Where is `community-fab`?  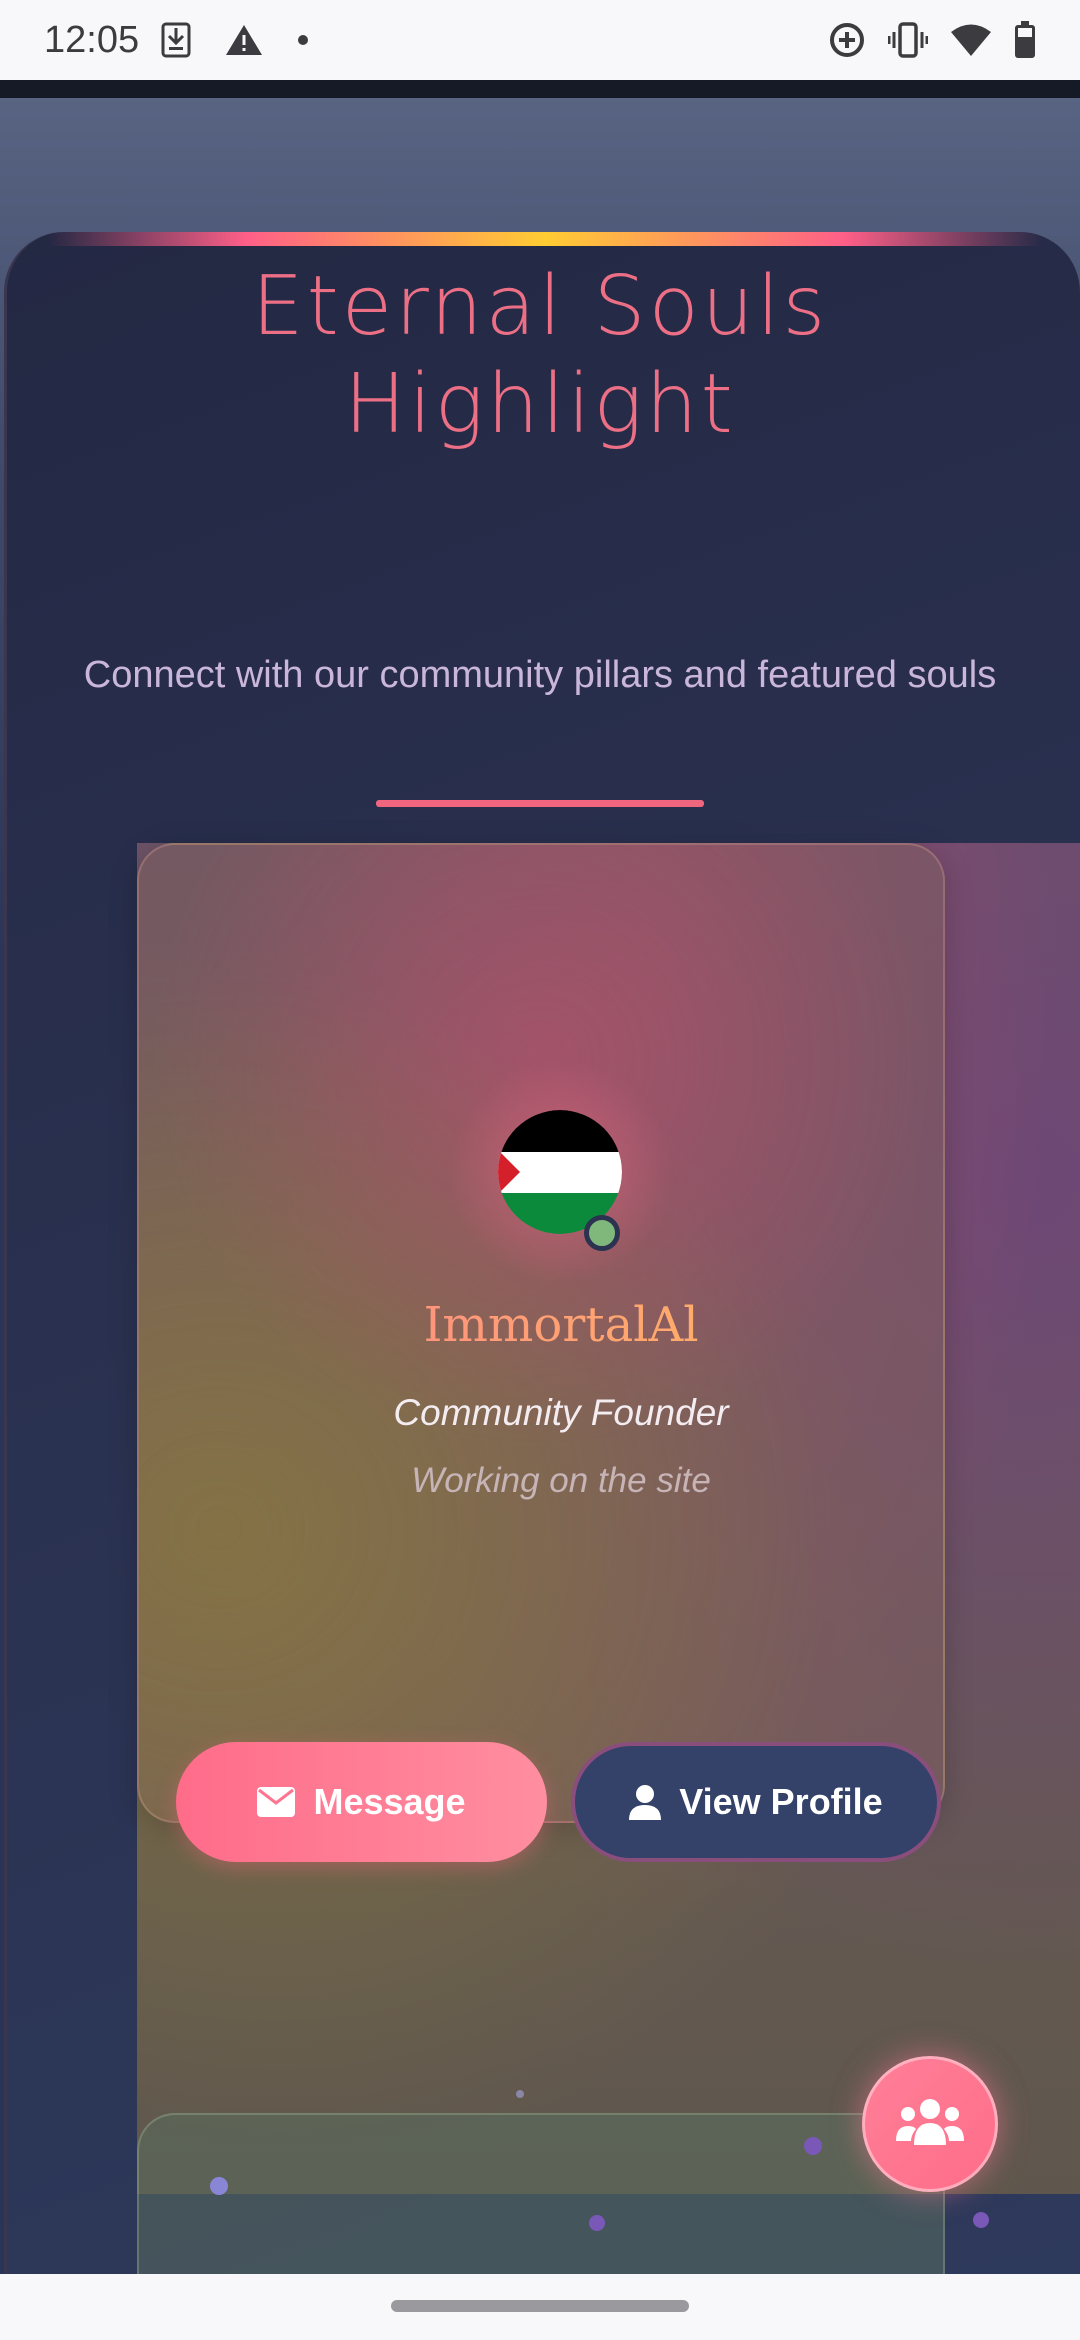
community-fab is located at coordinates (930, 2124).